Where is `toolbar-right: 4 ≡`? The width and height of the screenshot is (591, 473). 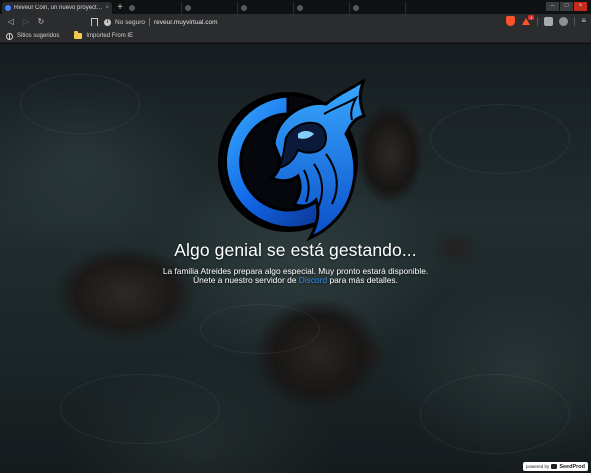 toolbar-right: 4 ≡ is located at coordinates (546, 20).